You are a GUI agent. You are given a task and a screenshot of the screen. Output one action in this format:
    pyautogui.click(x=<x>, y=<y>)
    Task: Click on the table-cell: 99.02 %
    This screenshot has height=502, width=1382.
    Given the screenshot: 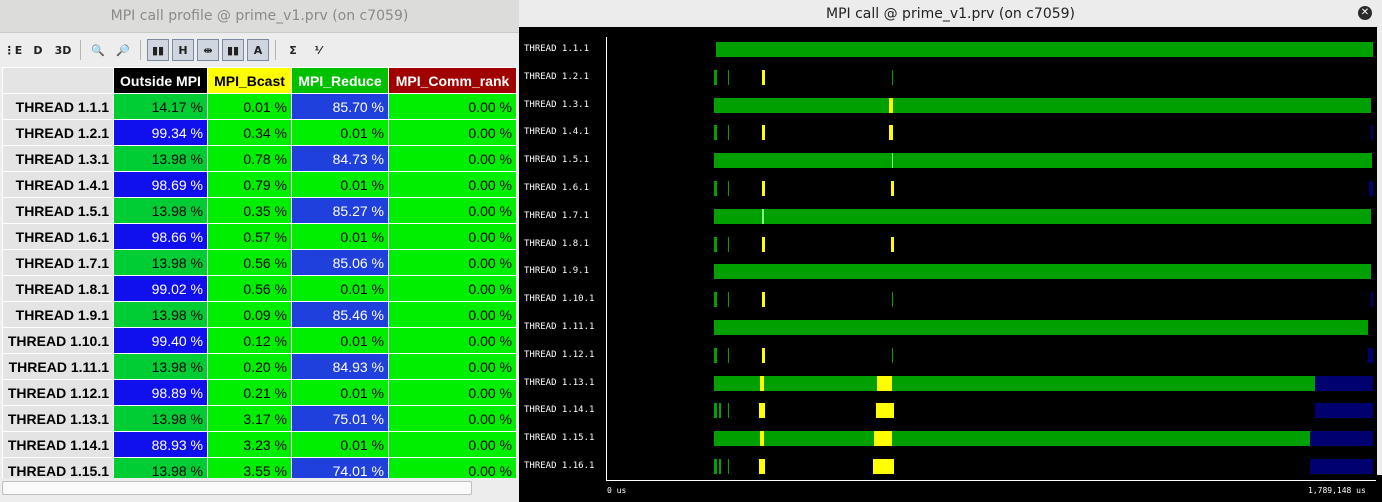 What is the action you would take?
    pyautogui.click(x=160, y=288)
    